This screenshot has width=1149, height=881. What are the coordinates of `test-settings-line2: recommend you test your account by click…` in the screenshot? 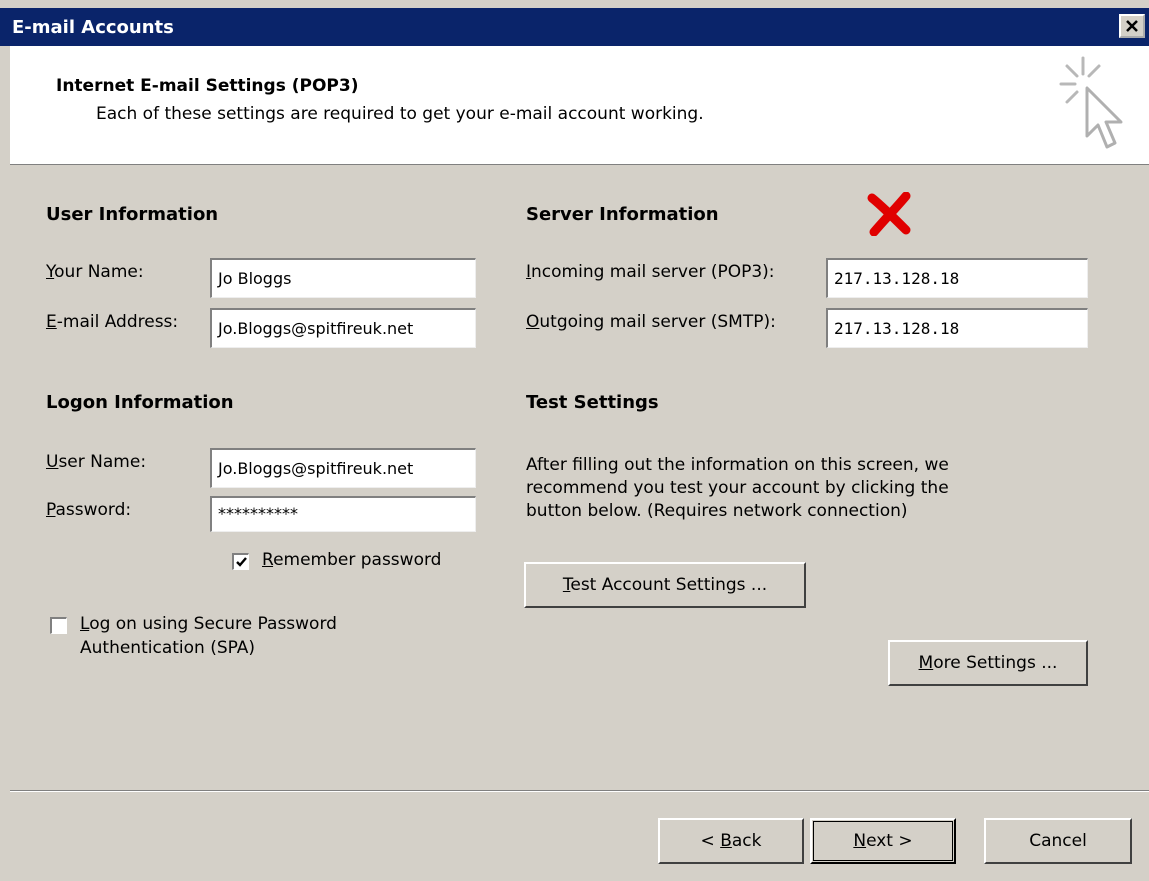 It's located at (737, 488).